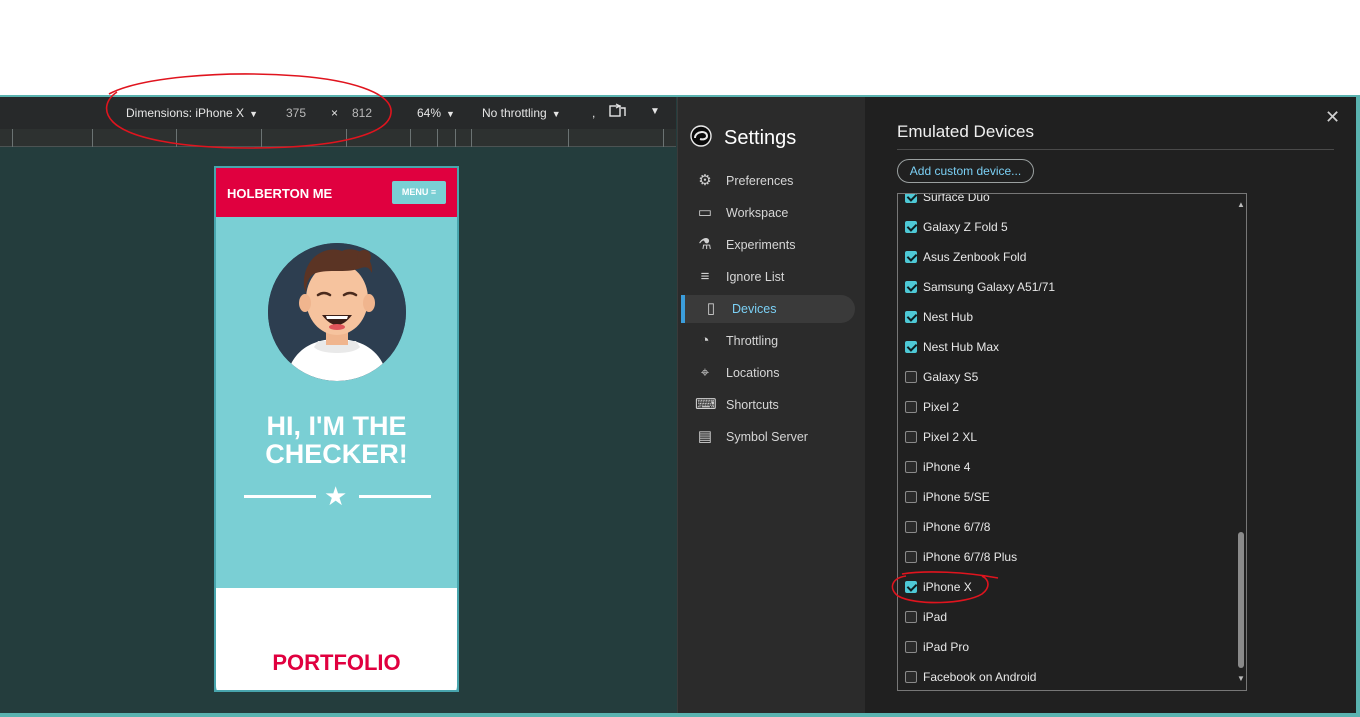  What do you see at coordinates (336, 662) in the screenshot?
I see `portfolio-heading: PORTFOLIO` at bounding box center [336, 662].